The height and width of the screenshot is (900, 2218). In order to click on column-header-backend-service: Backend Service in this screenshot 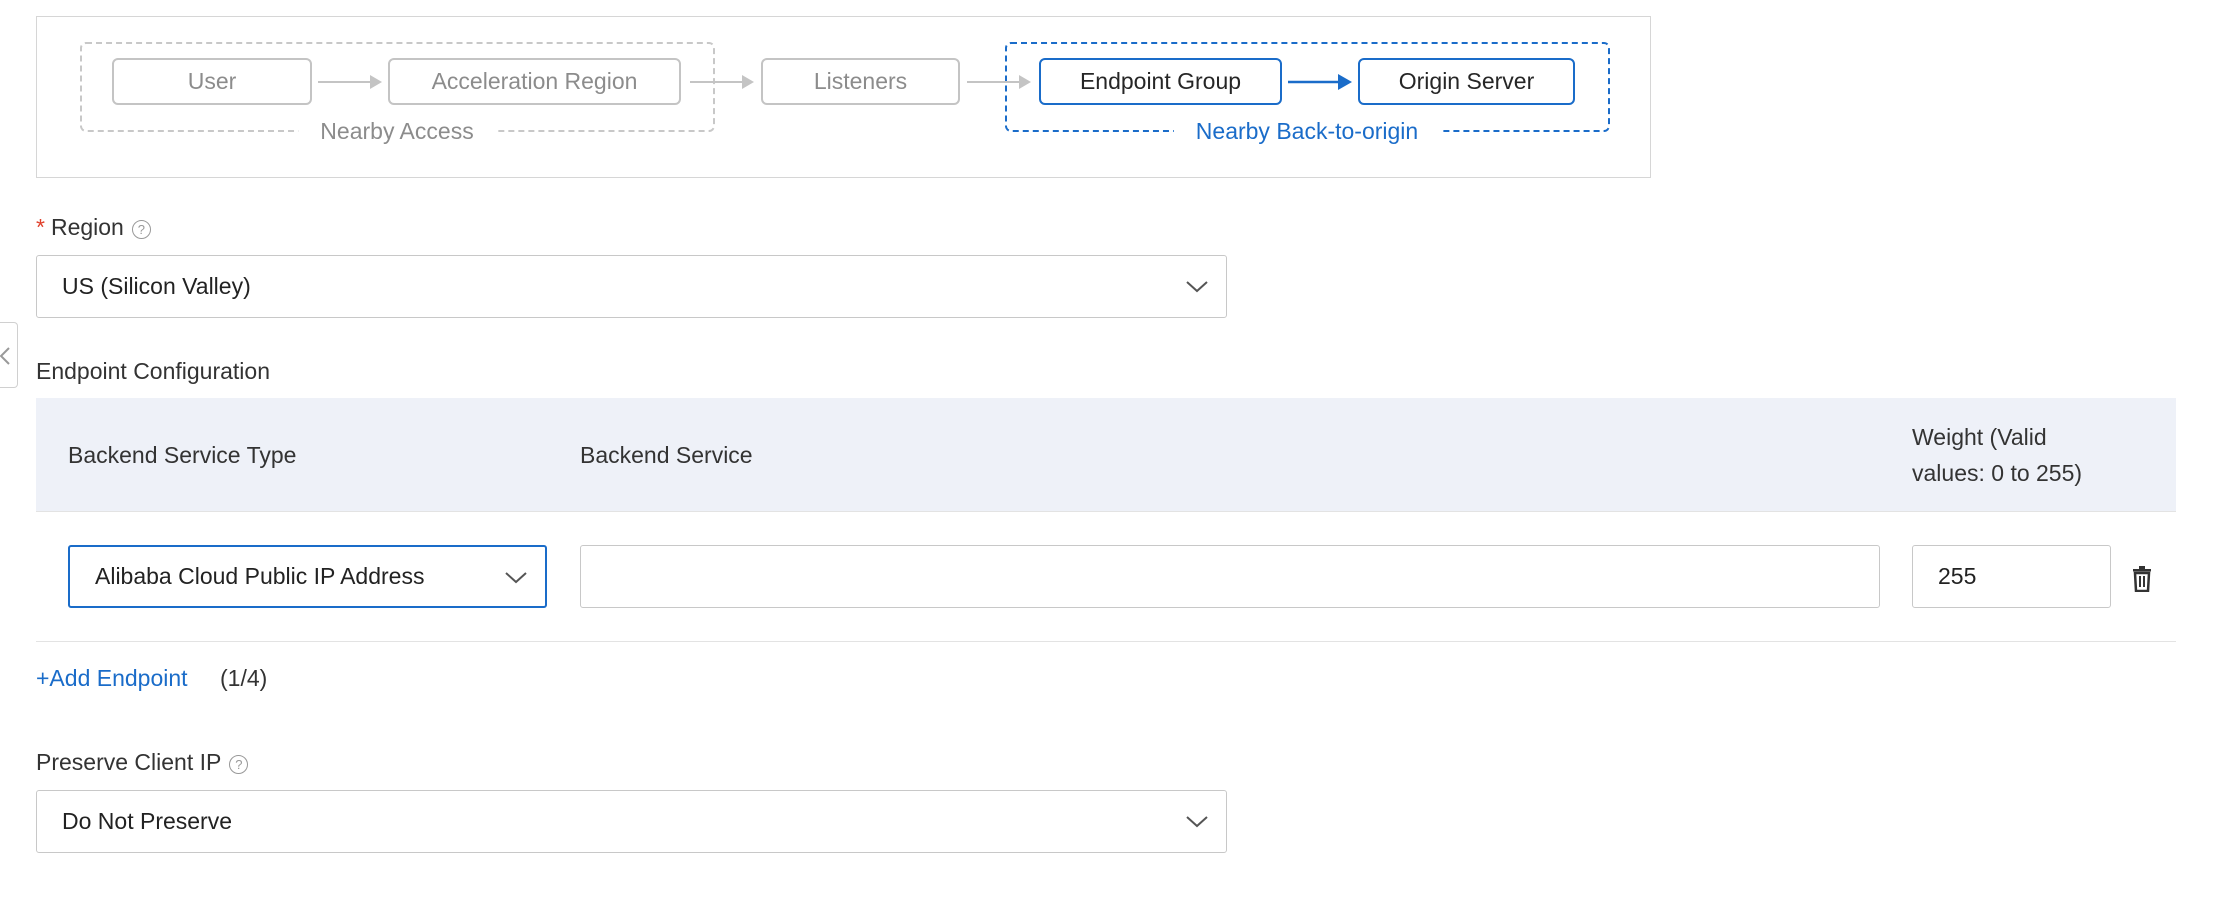, I will do `click(666, 455)`.